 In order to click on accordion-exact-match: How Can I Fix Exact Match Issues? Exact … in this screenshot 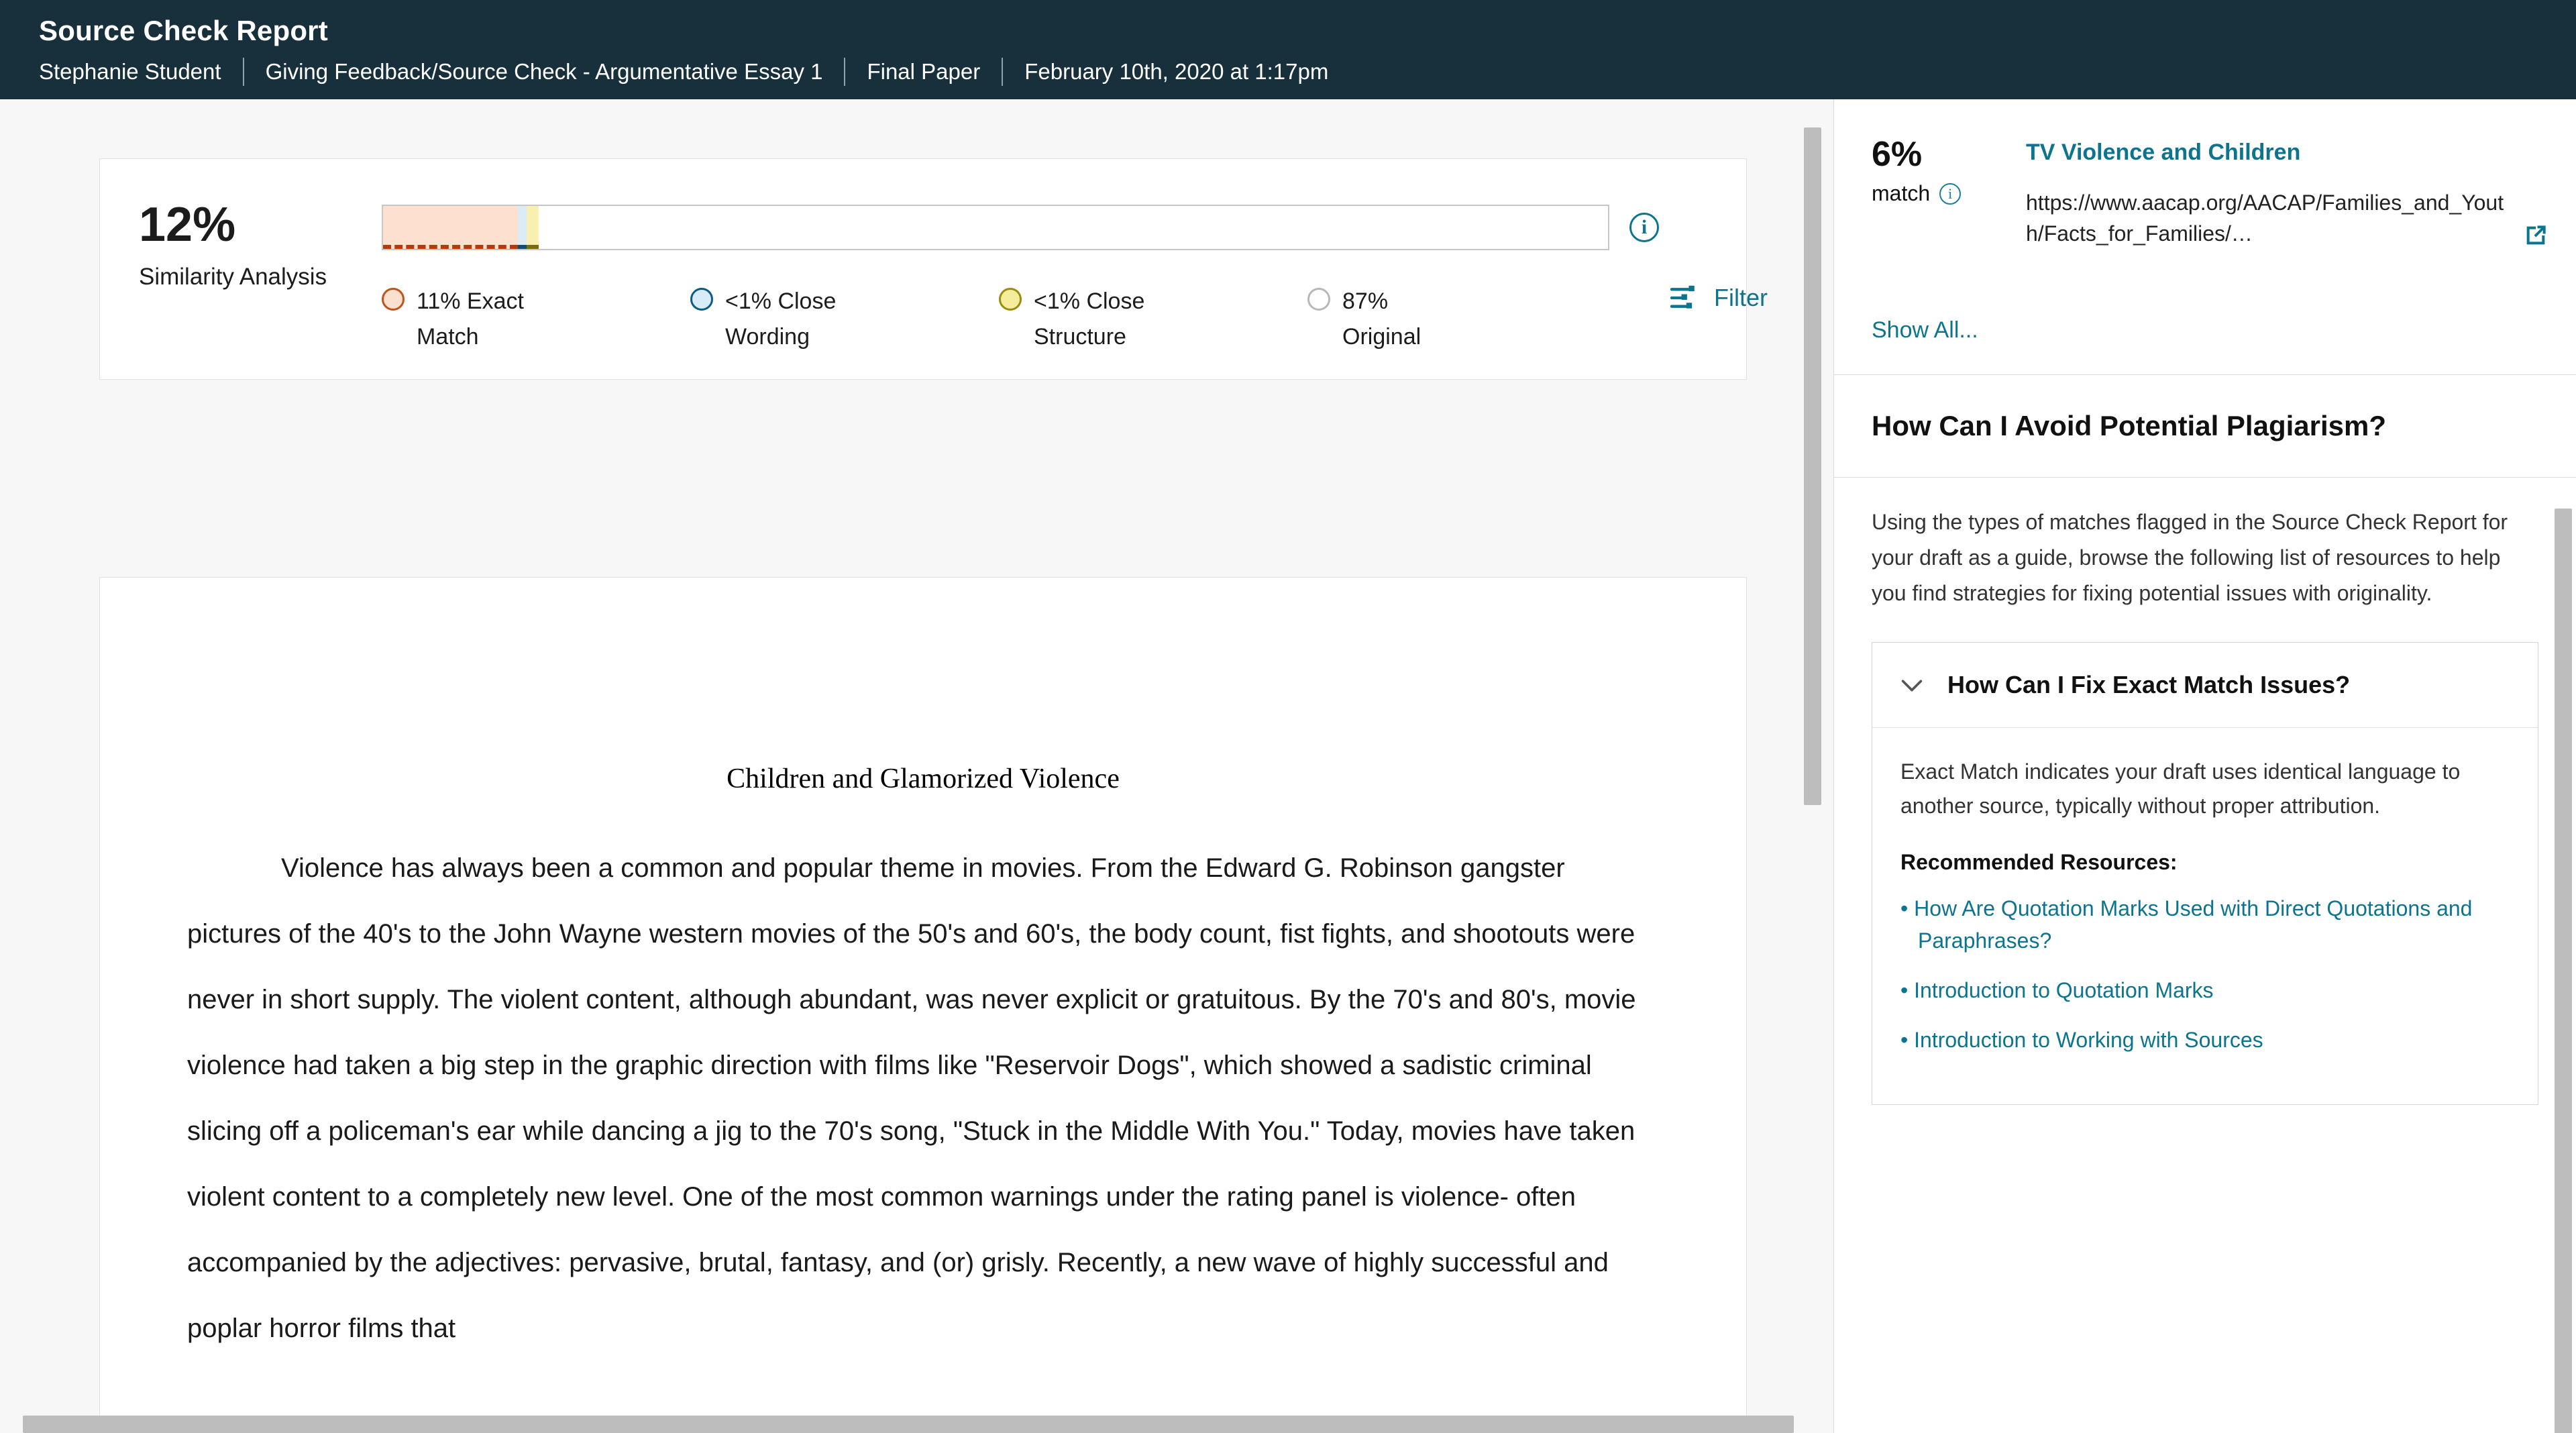, I will do `click(2205, 873)`.